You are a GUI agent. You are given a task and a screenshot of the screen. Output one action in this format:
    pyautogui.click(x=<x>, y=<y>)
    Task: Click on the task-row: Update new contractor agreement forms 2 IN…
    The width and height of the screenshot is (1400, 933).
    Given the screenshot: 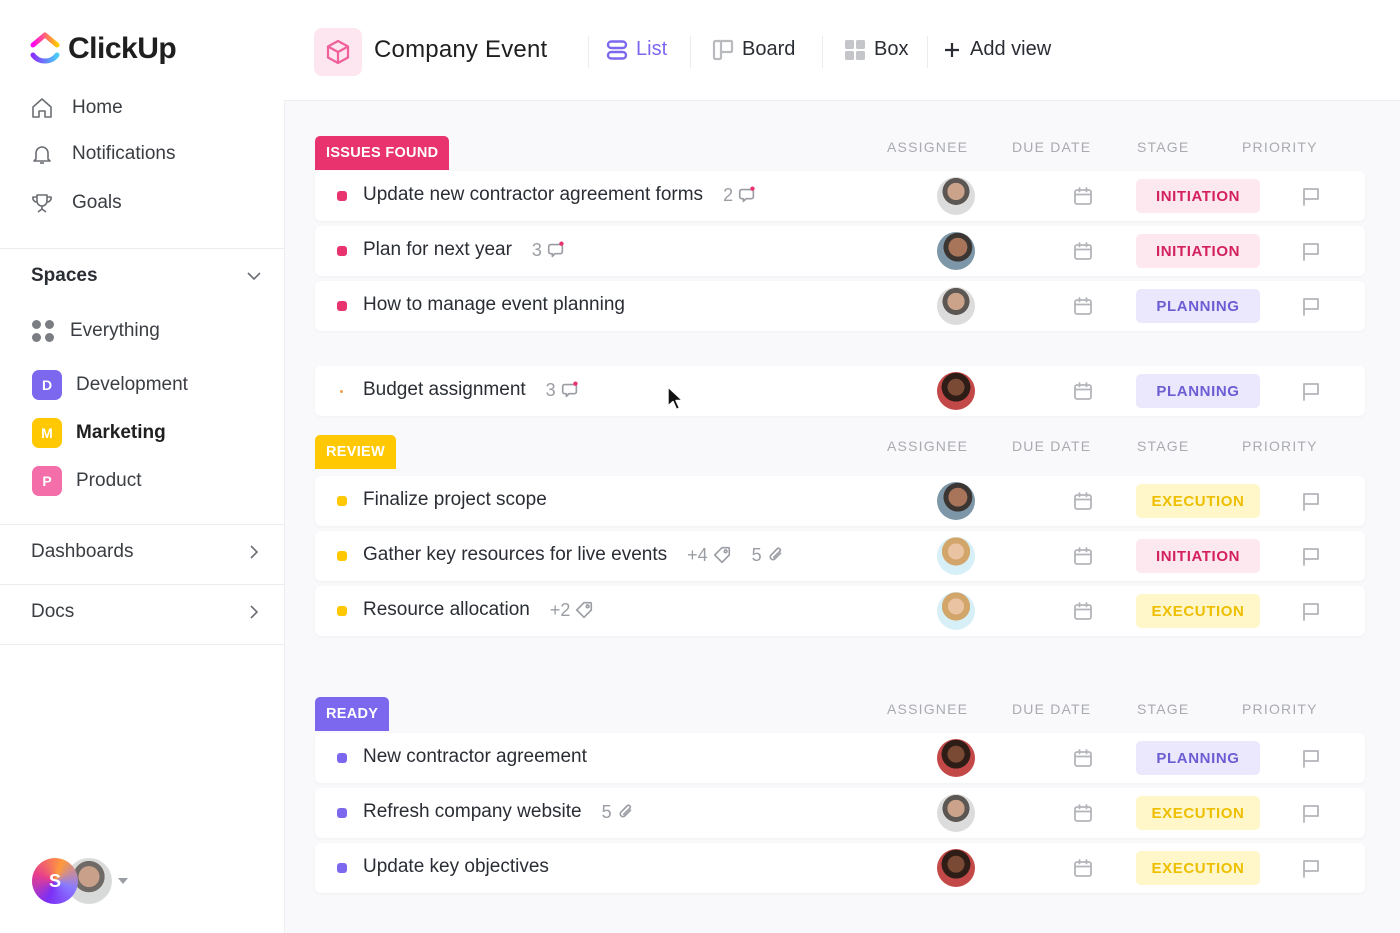 What is the action you would take?
    pyautogui.click(x=840, y=196)
    